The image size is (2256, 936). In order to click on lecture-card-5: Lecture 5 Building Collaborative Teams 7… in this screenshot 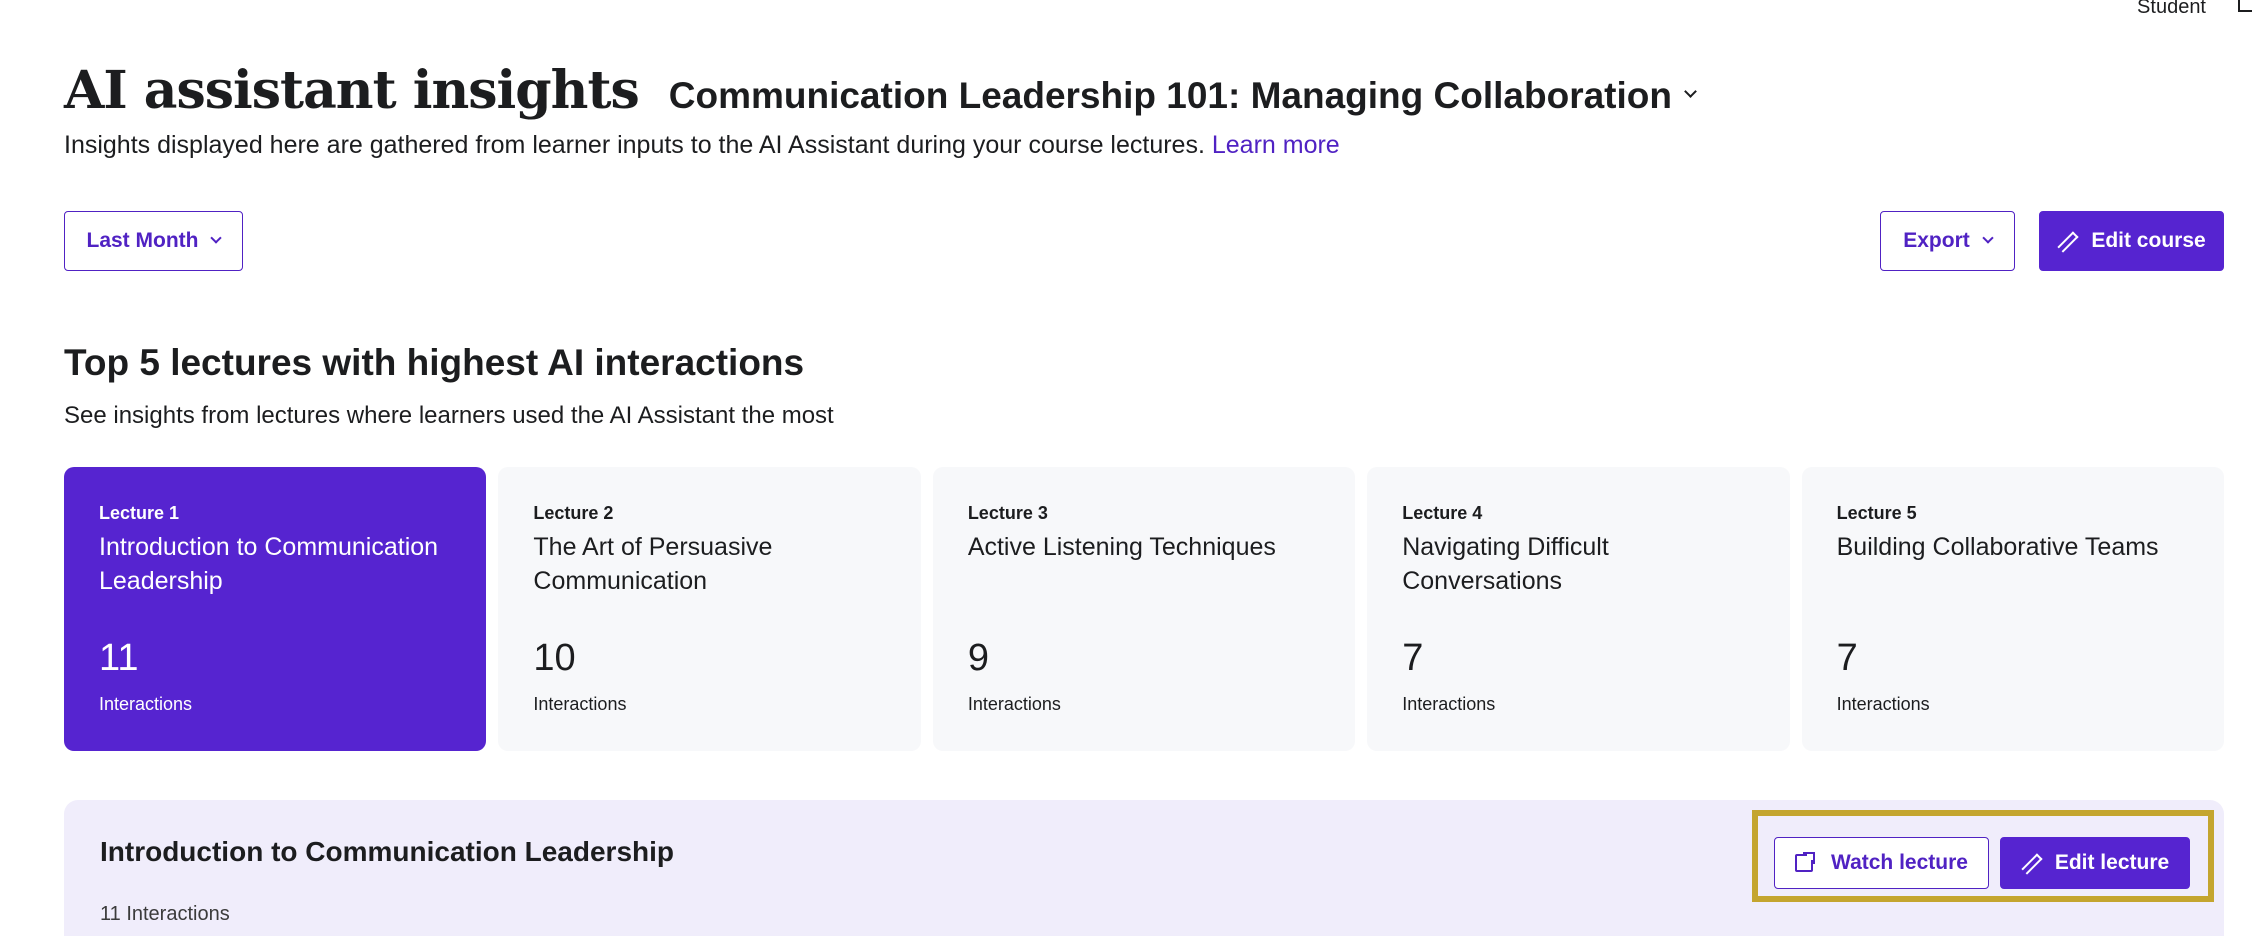, I will do `click(2013, 609)`.